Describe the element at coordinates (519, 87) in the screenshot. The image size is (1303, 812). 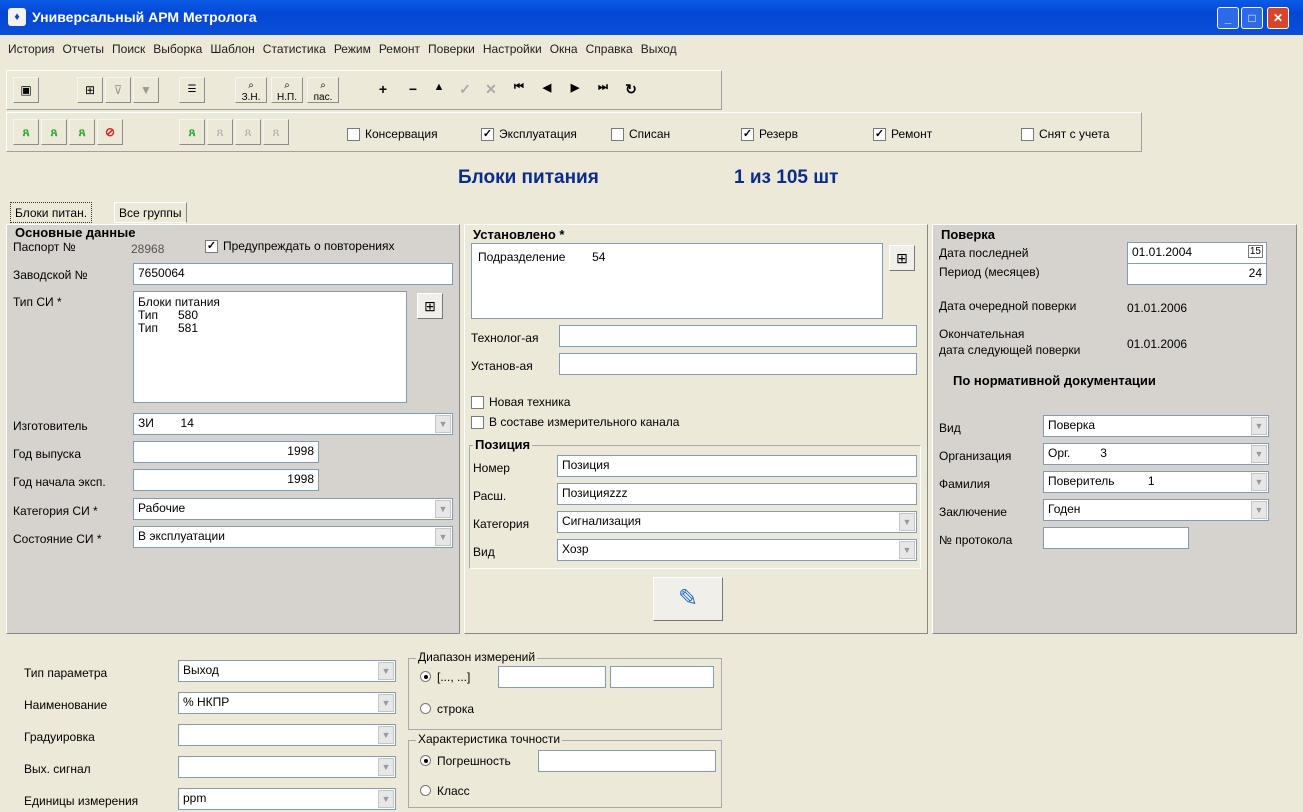
I see `first-record-icon: ⏮` at that location.